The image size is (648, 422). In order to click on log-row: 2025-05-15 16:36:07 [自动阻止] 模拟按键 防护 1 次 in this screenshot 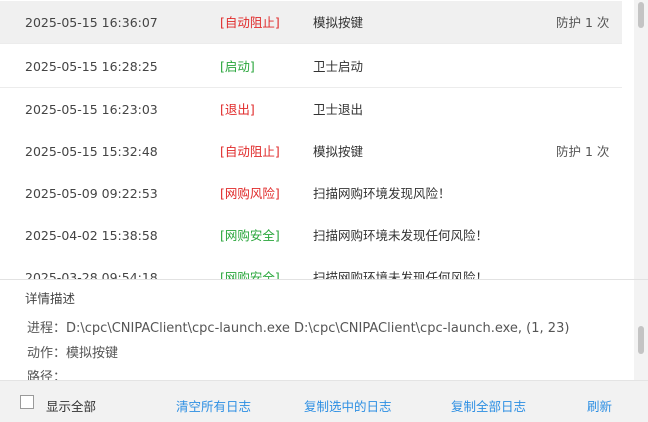, I will do `click(311, 22)`.